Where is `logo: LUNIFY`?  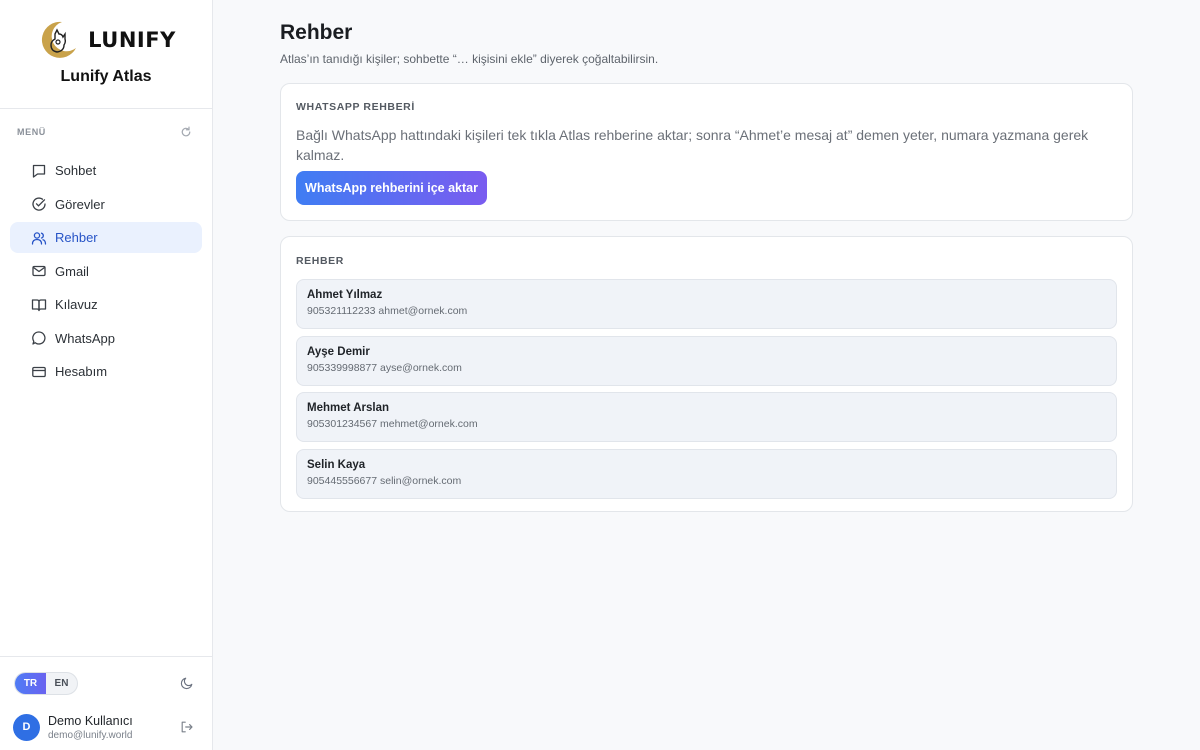
logo: LUNIFY is located at coordinates (106, 40).